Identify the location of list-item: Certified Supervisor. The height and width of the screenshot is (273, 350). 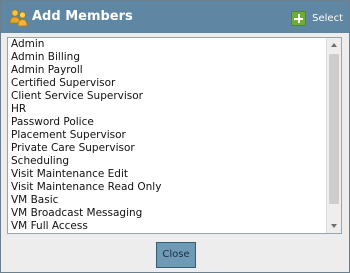
(167, 83).